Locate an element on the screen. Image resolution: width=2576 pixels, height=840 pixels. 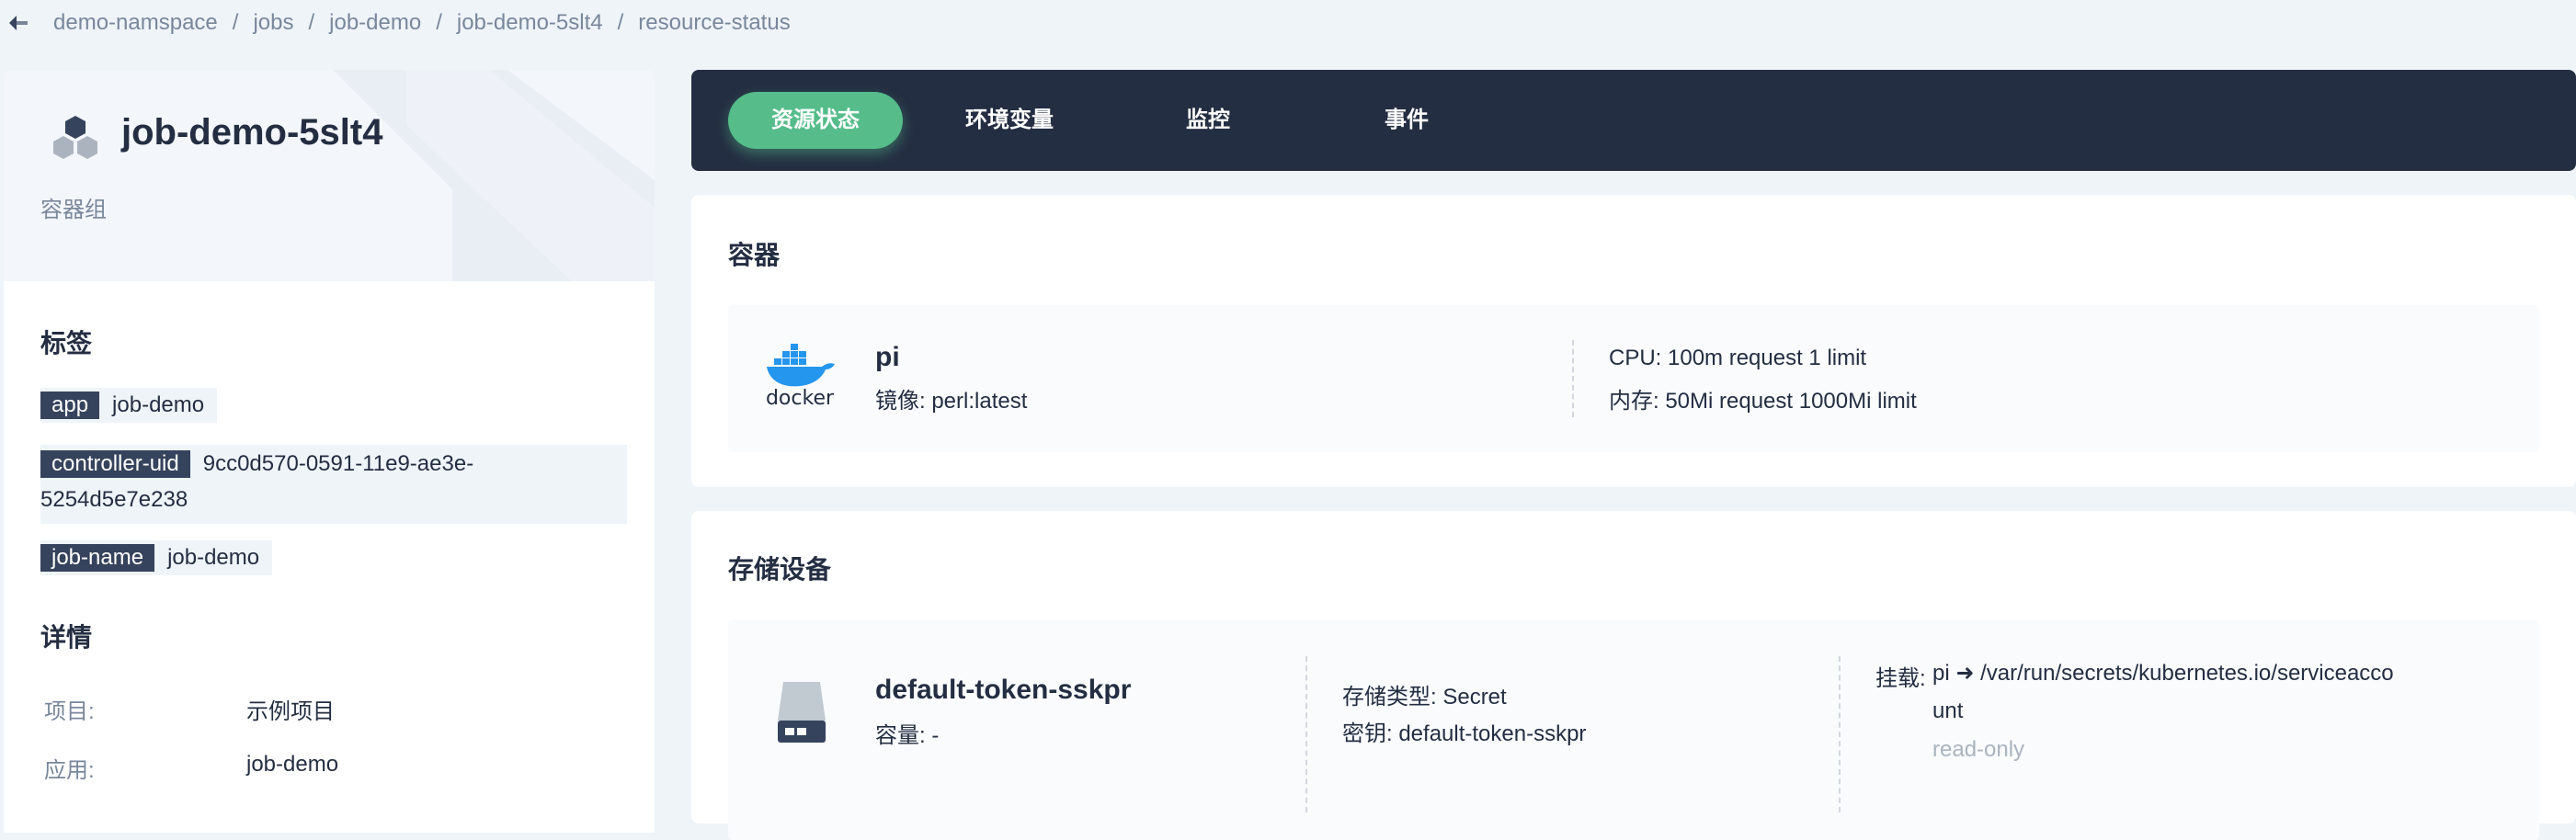
label-tag: app job-demo is located at coordinates (129, 405).